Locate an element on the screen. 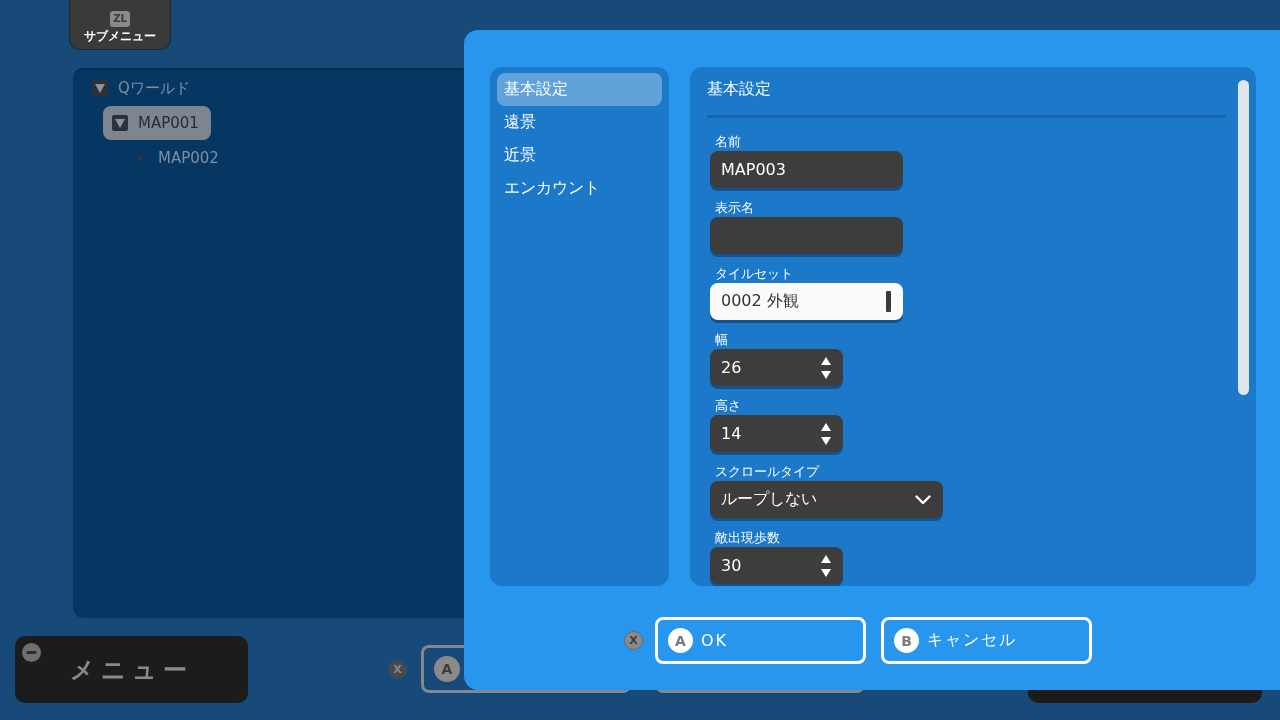 Image resolution: width=1280 pixels, height=720 pixels. nav-item: 遠景 is located at coordinates (579, 122).